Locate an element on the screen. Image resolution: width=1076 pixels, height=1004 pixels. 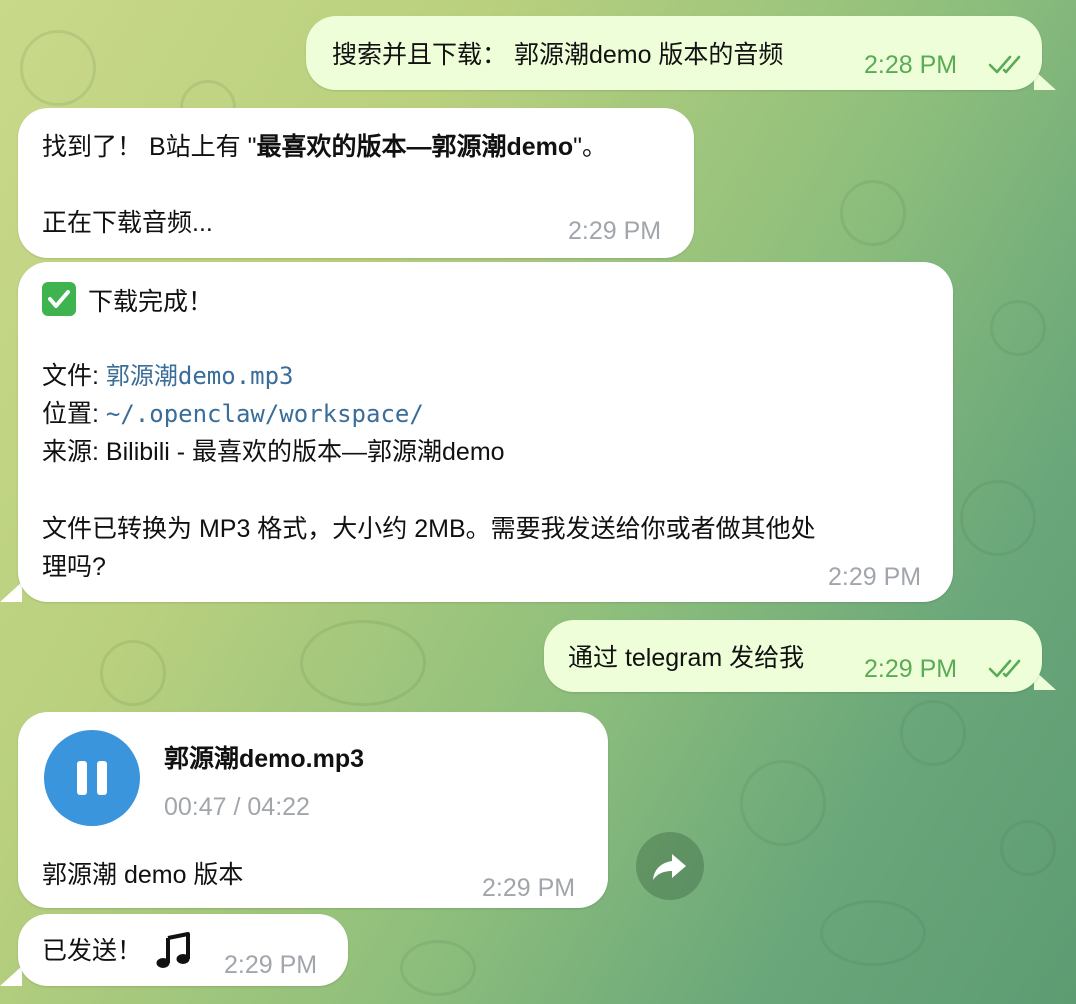
check-mark-button-icon is located at coordinates (59, 299).